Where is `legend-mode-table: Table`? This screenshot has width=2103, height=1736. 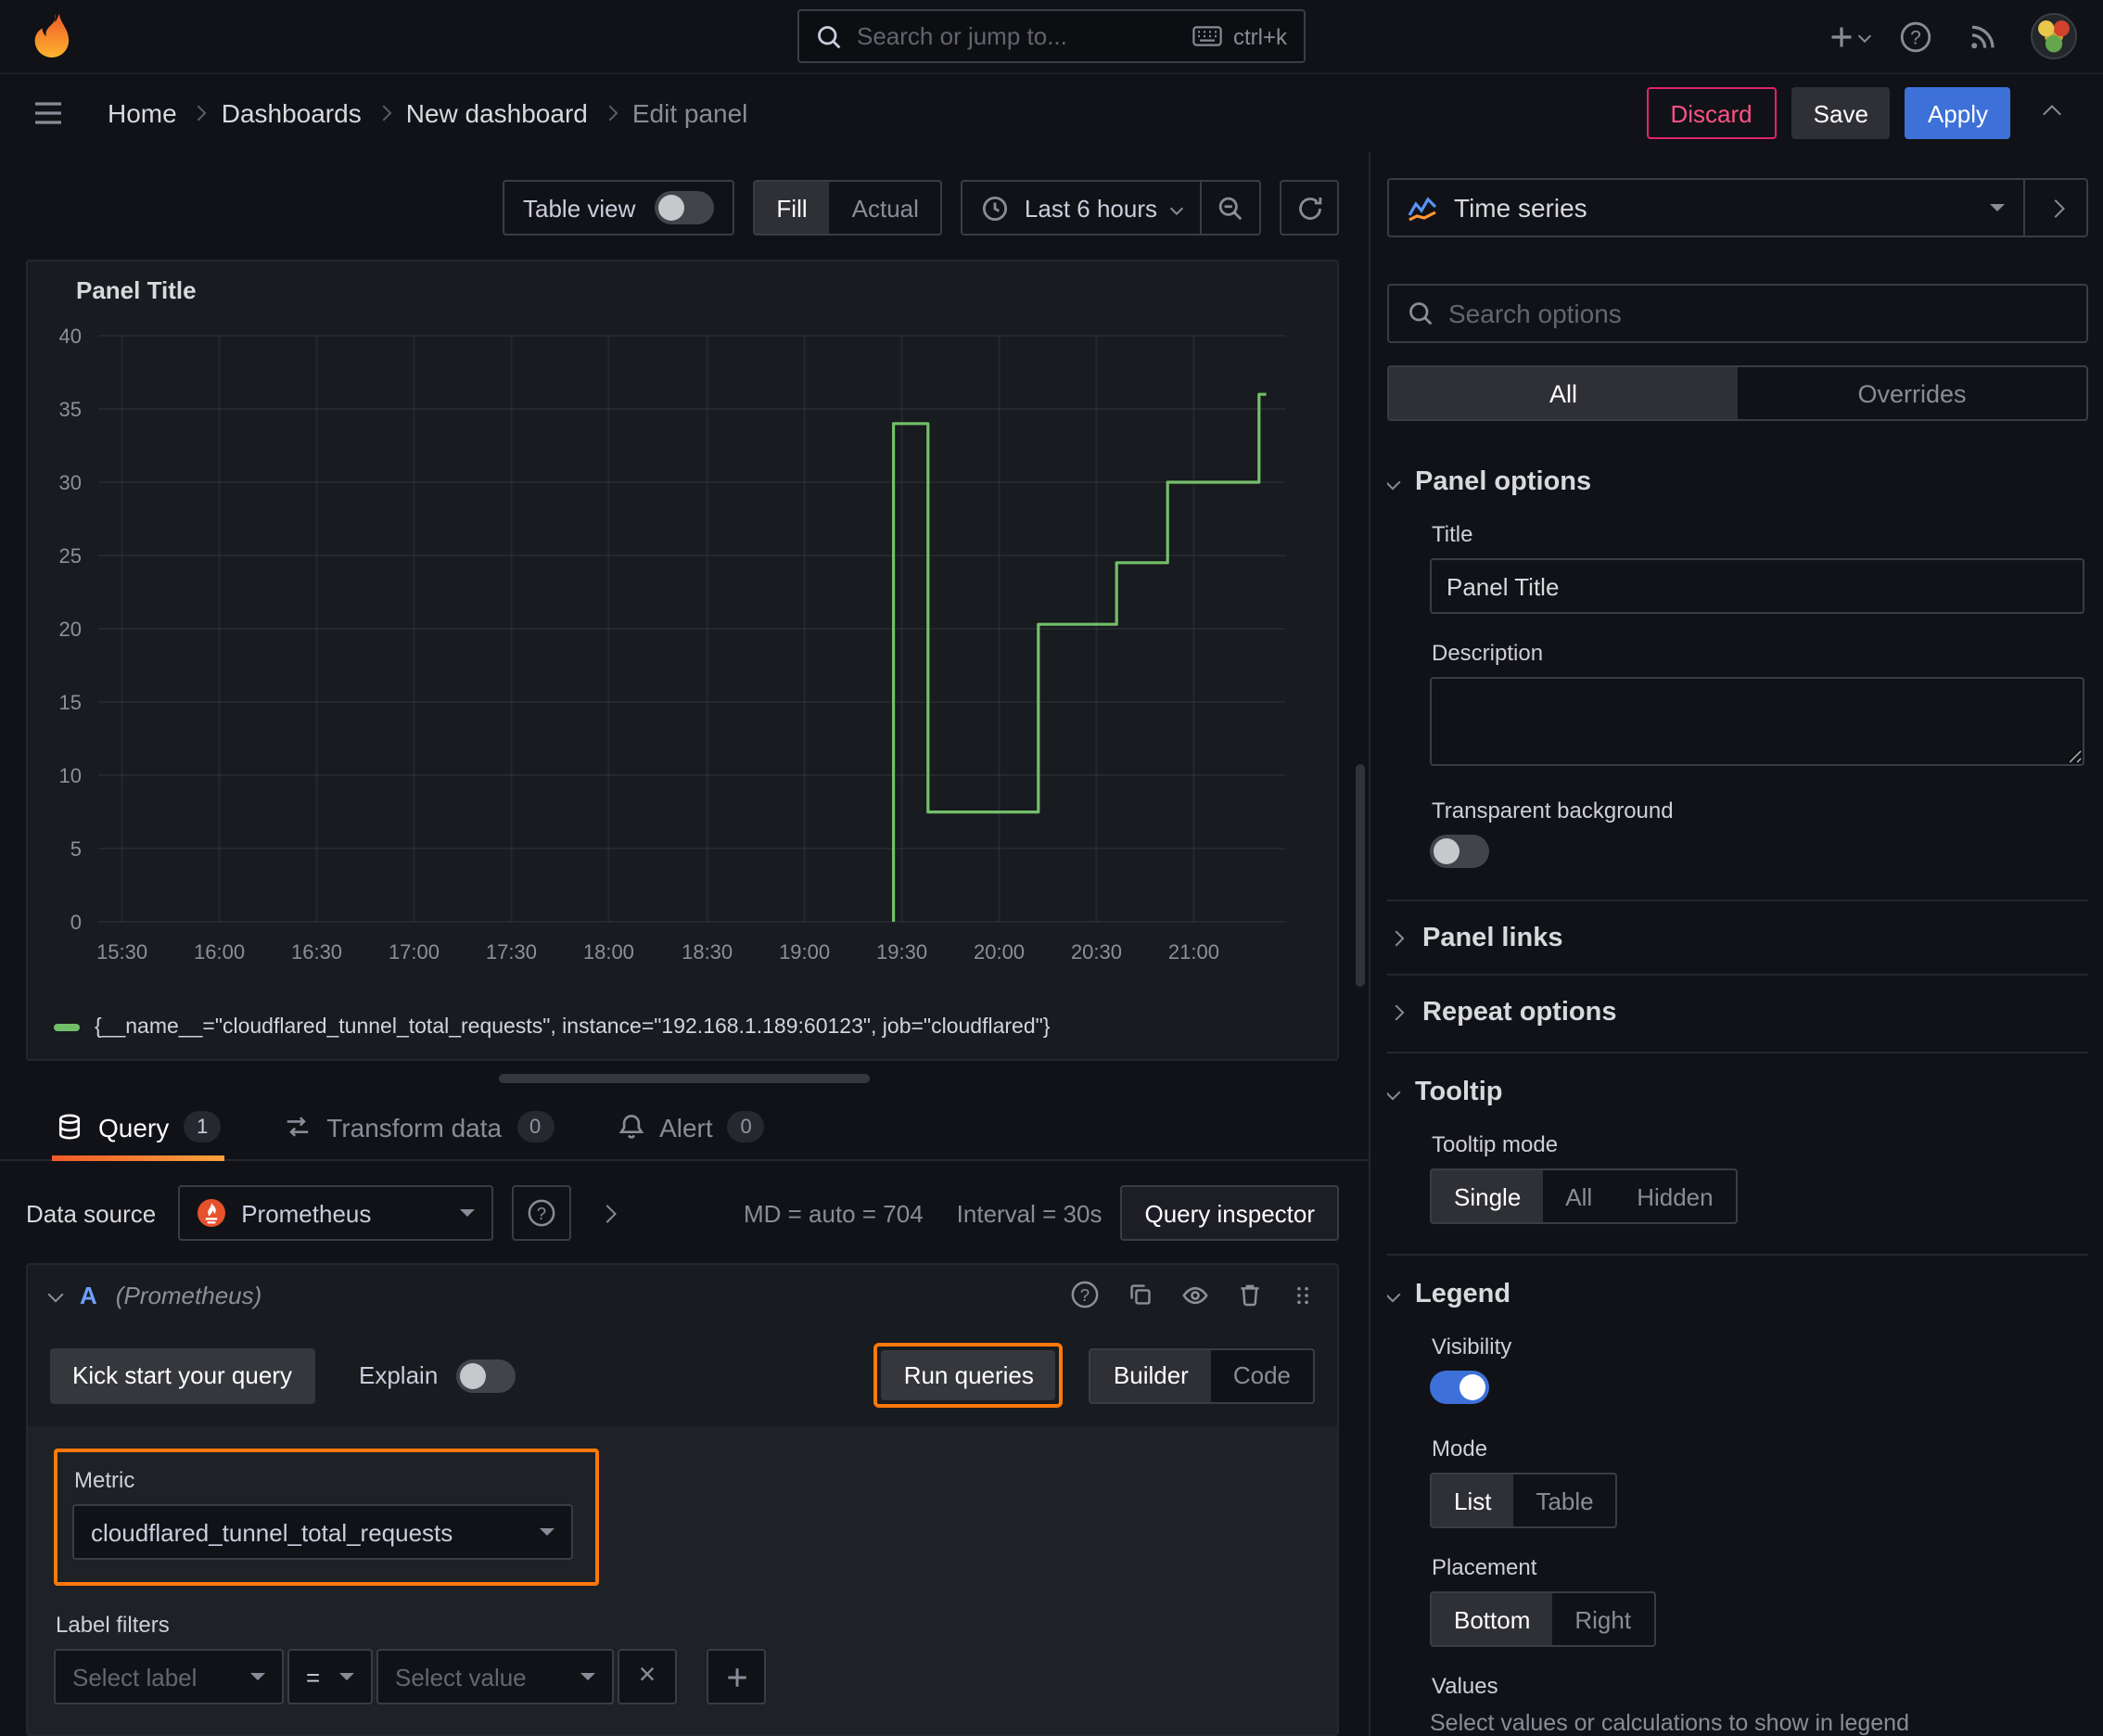
legend-mode-table: Table is located at coordinates (1564, 1500).